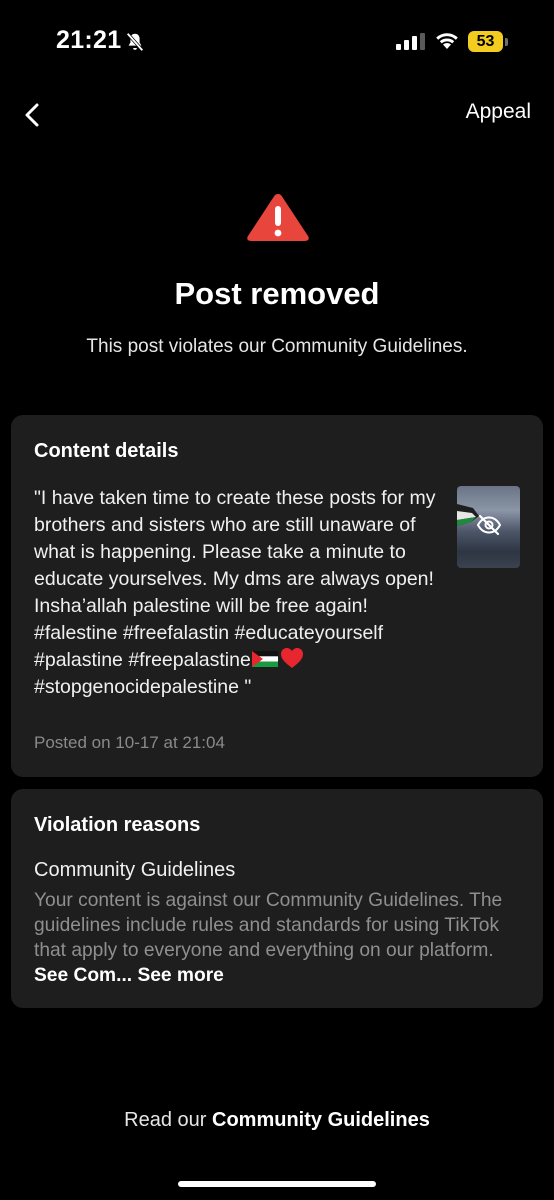  I want to click on warning-triangle-icon, so click(278, 217).